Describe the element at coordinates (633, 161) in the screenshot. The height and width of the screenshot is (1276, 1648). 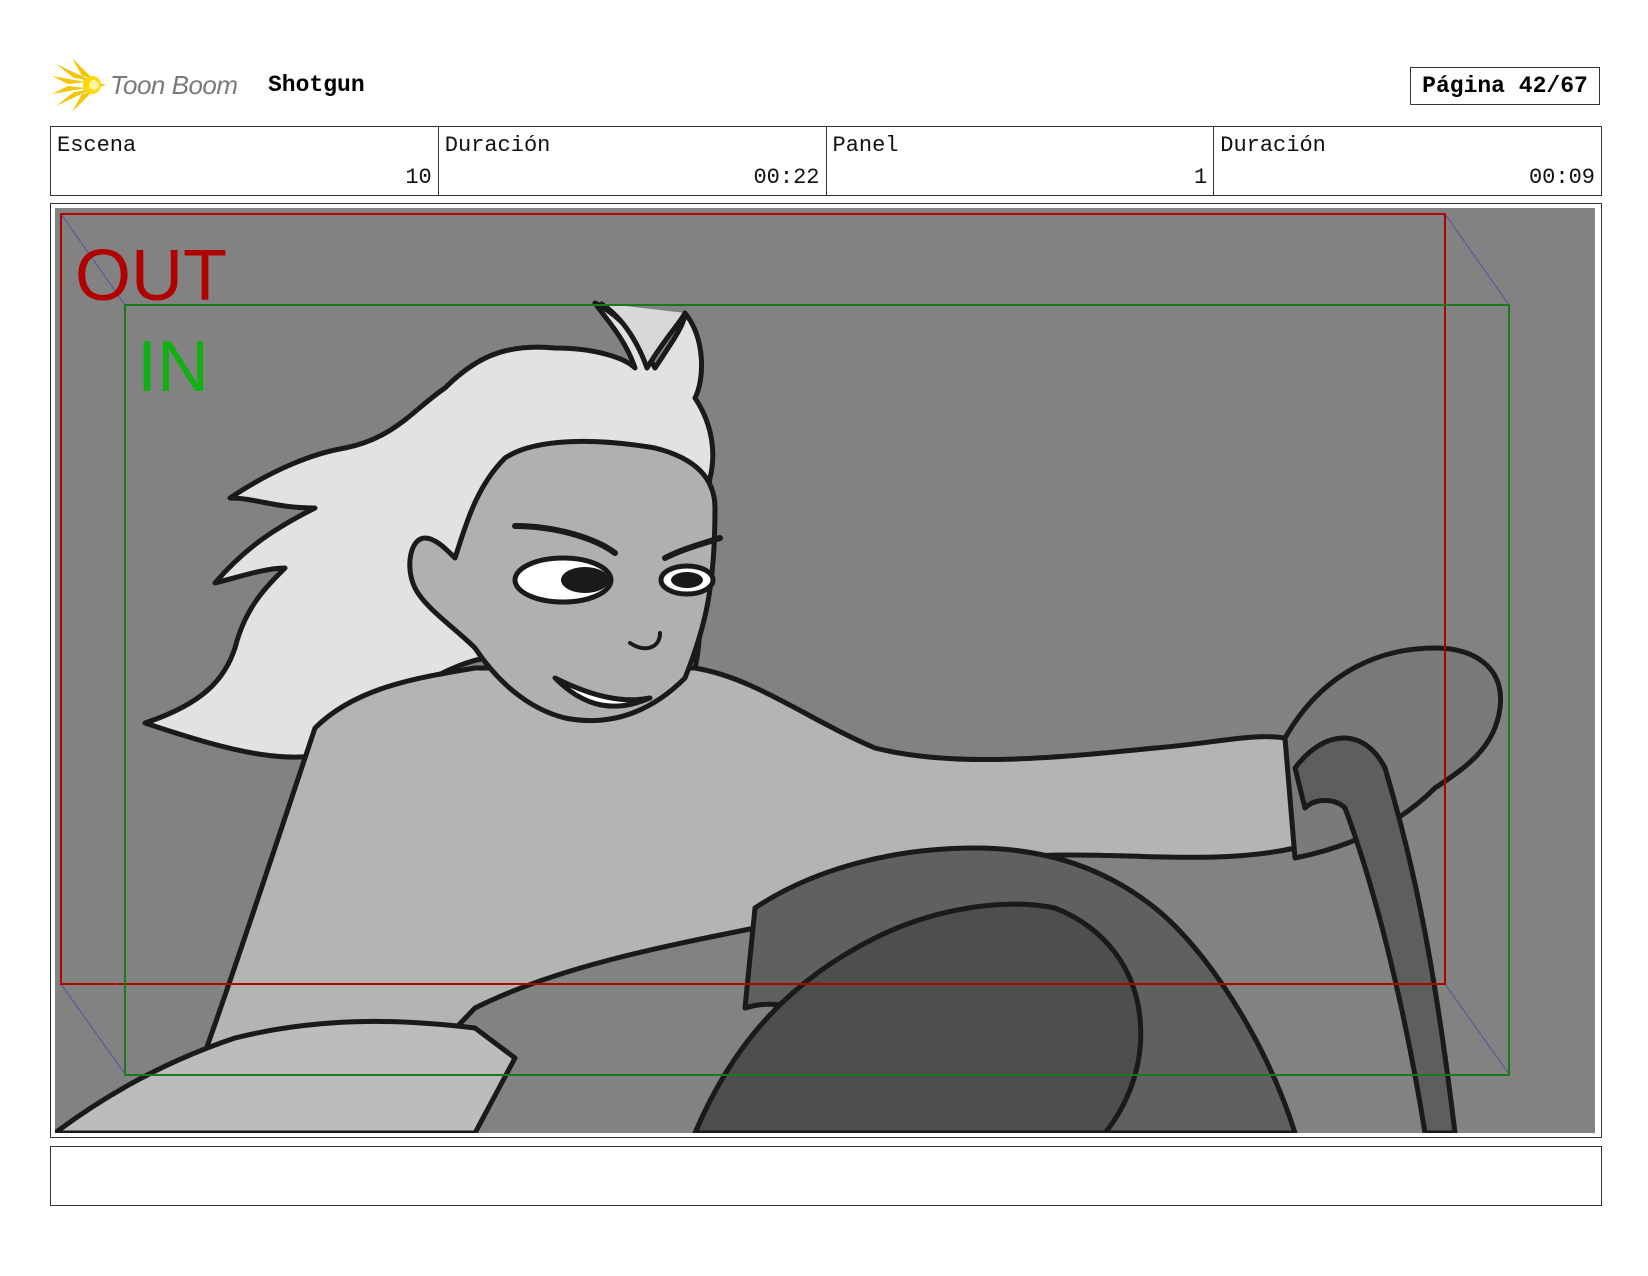
I see `scene-duration-cell: Duración 00:22` at that location.